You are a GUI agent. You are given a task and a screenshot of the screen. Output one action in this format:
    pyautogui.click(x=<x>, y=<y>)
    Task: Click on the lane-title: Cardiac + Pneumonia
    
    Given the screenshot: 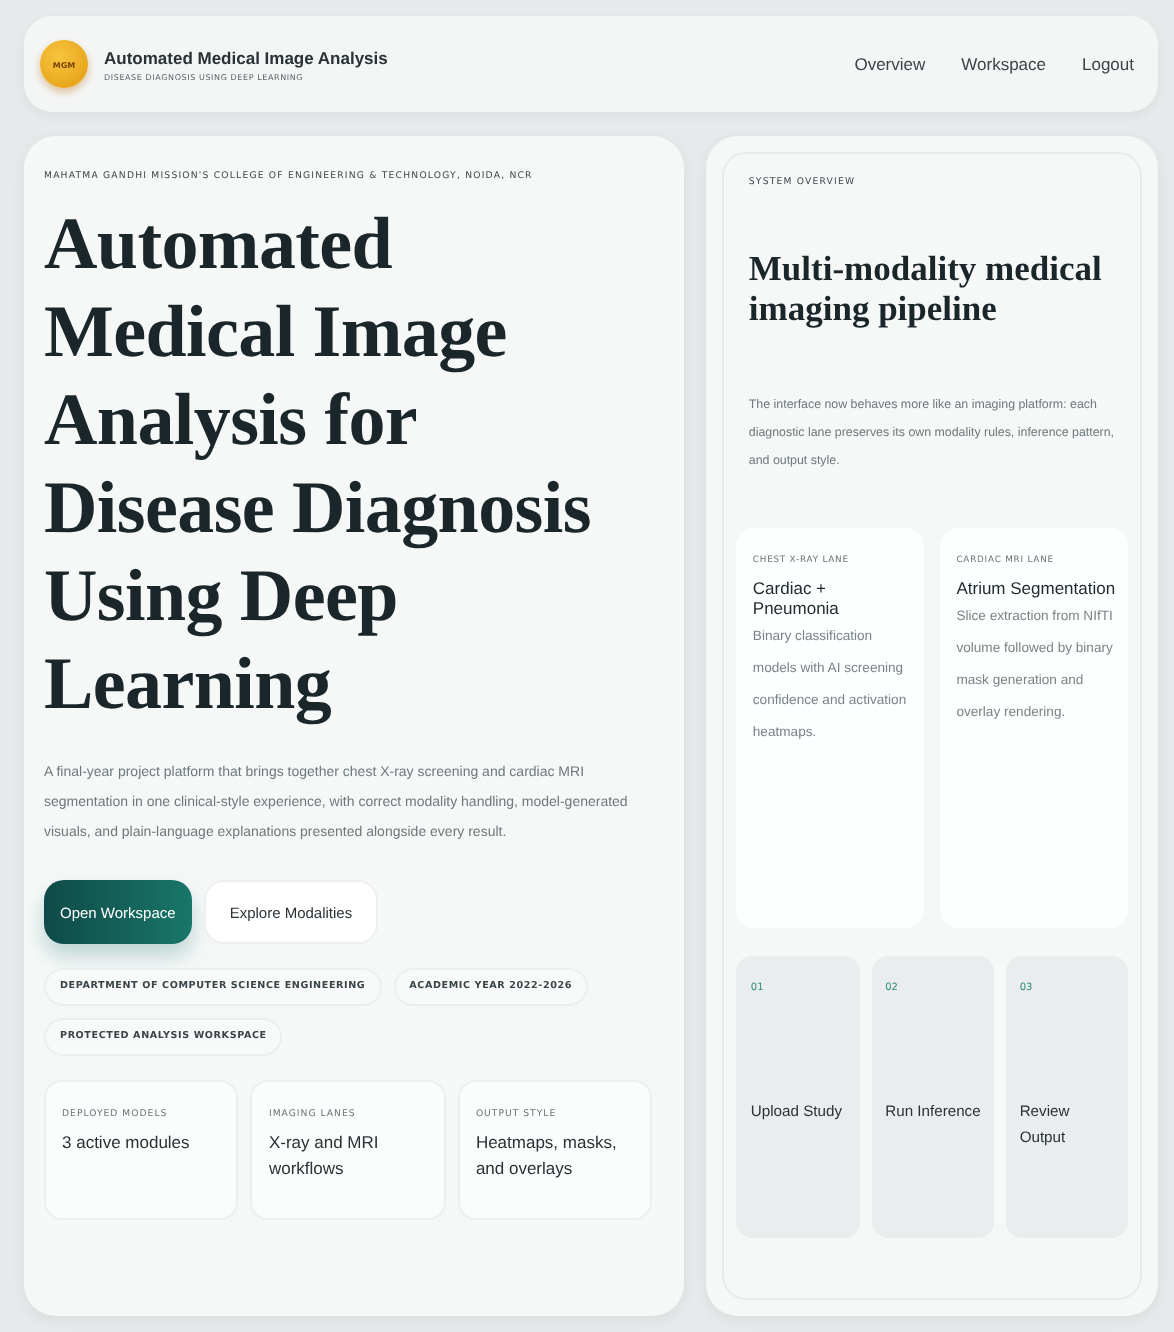 What is the action you would take?
    pyautogui.click(x=796, y=598)
    